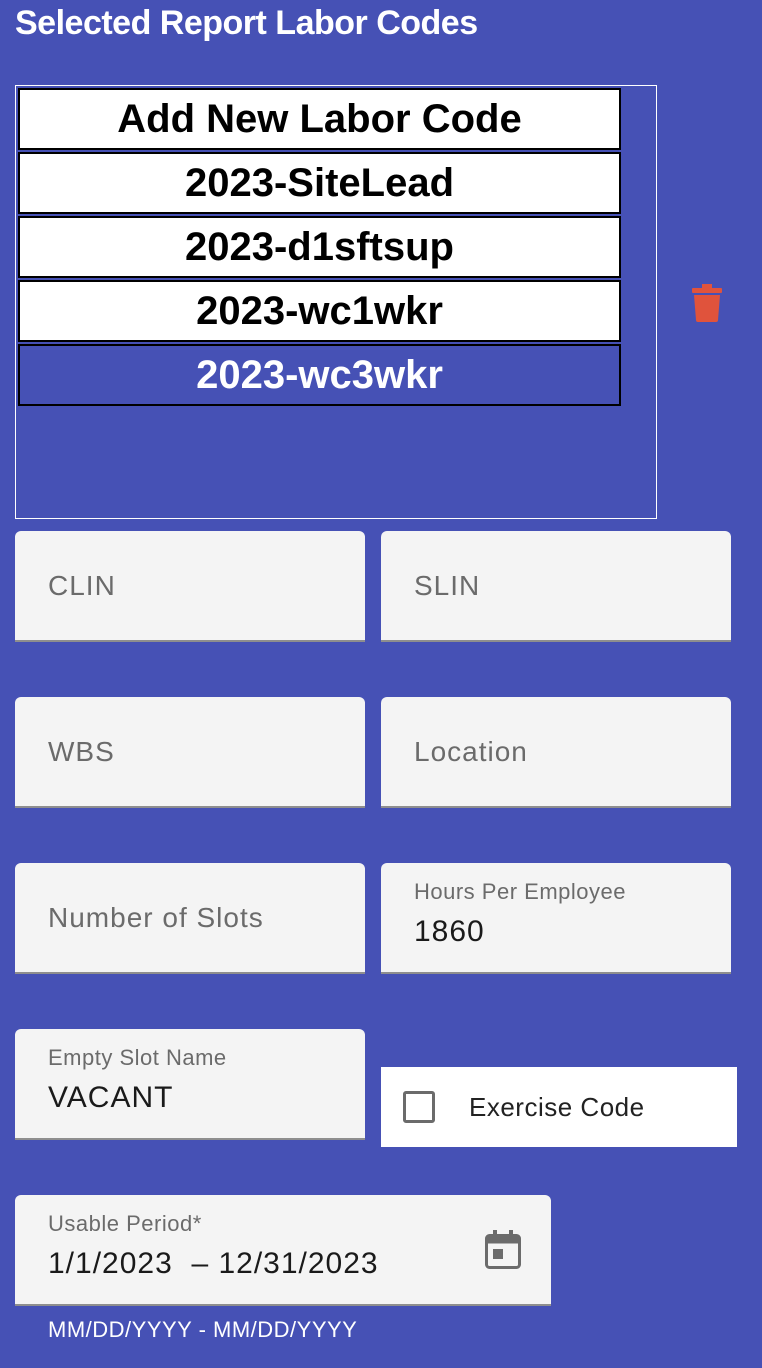 Image resolution: width=762 pixels, height=1368 pixels. Describe the element at coordinates (503, 1250) in the screenshot. I see `calendar-icon` at that location.